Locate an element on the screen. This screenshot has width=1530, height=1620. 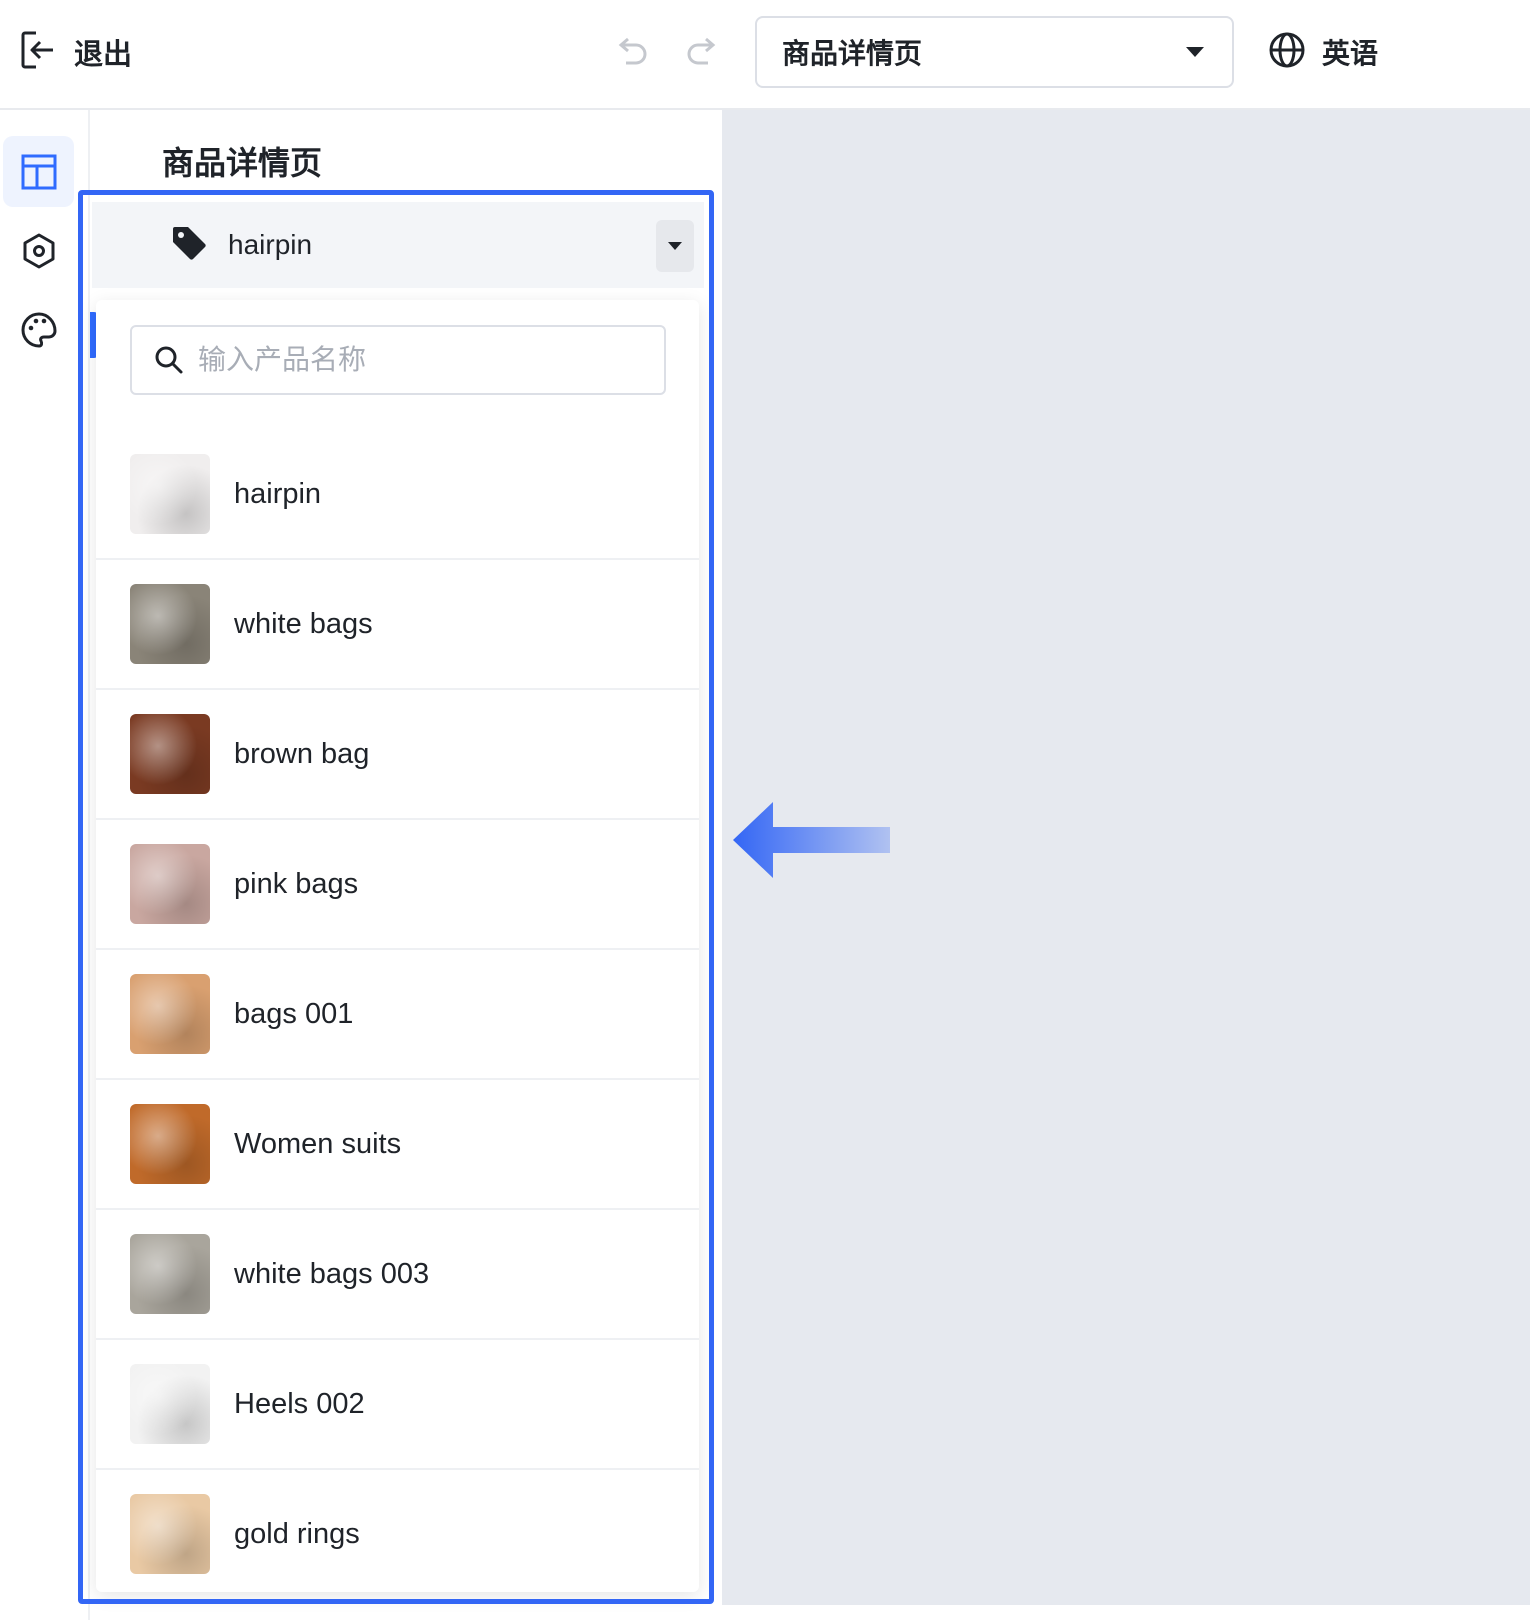
product-option-label: brown bag is located at coordinates (302, 753).